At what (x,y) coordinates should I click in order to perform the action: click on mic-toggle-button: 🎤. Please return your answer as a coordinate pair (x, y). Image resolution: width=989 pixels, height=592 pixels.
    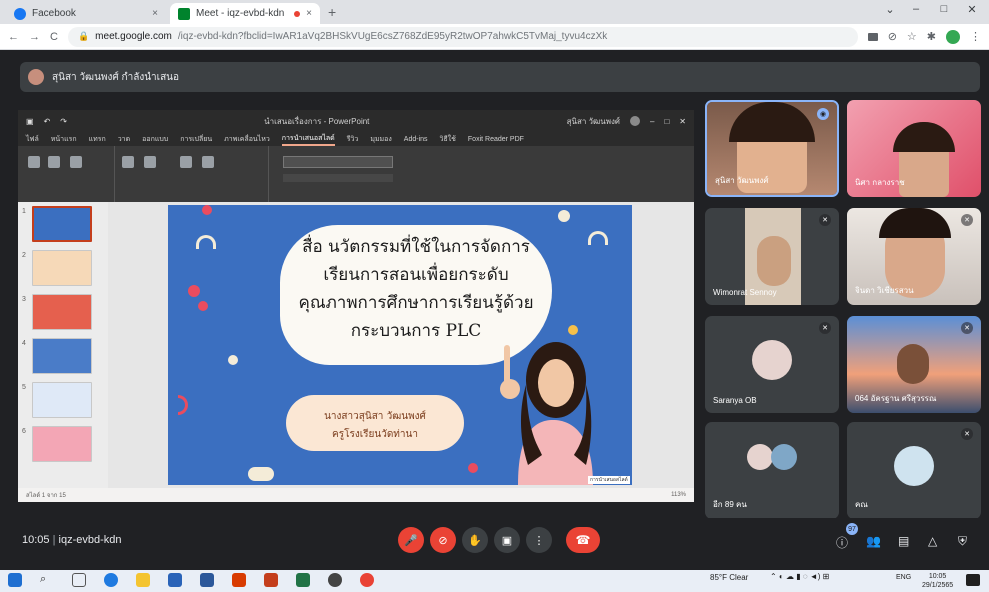
    Looking at the image, I should click on (411, 540).